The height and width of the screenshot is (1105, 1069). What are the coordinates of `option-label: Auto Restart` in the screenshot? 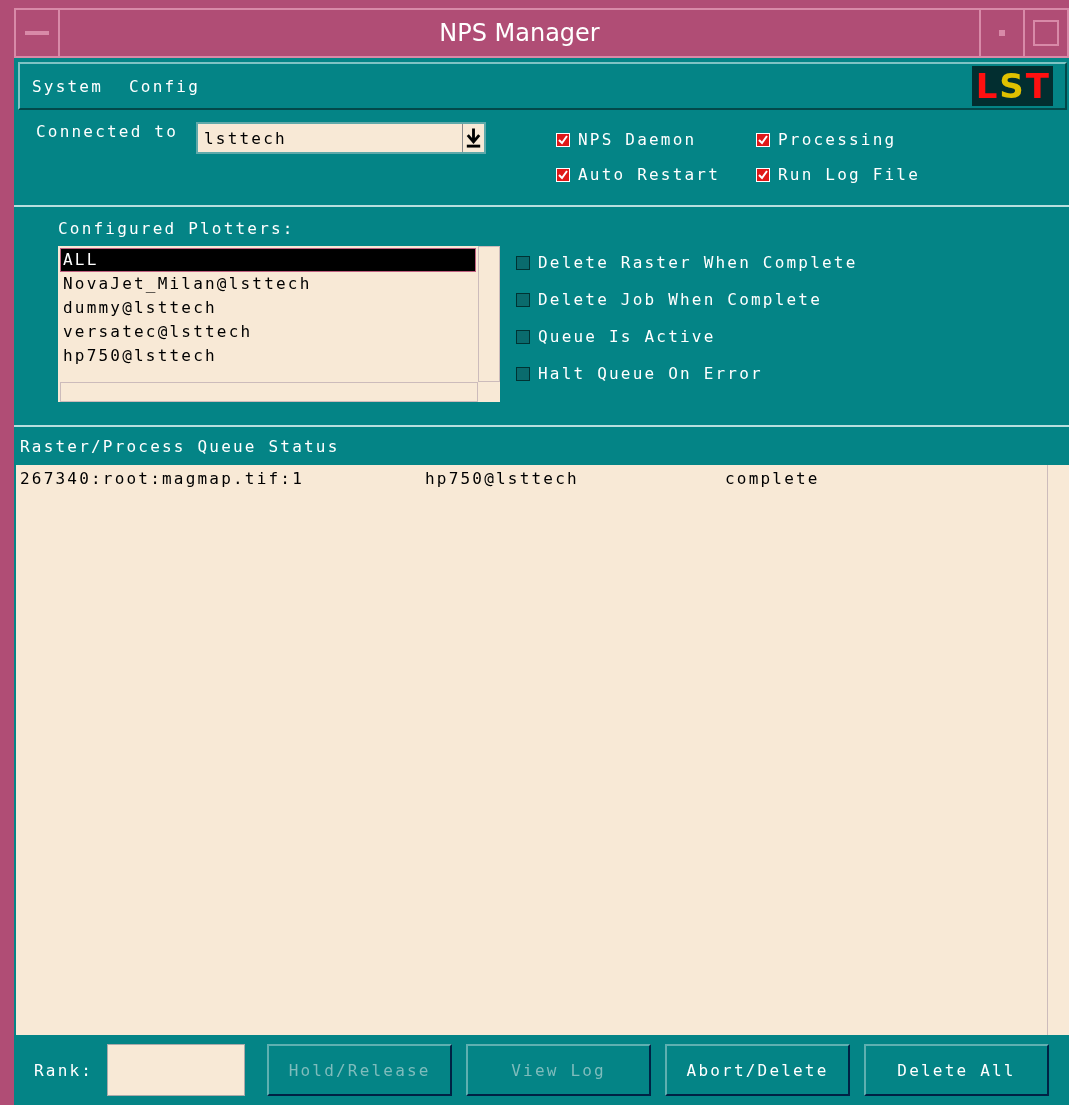 It's located at (649, 174).